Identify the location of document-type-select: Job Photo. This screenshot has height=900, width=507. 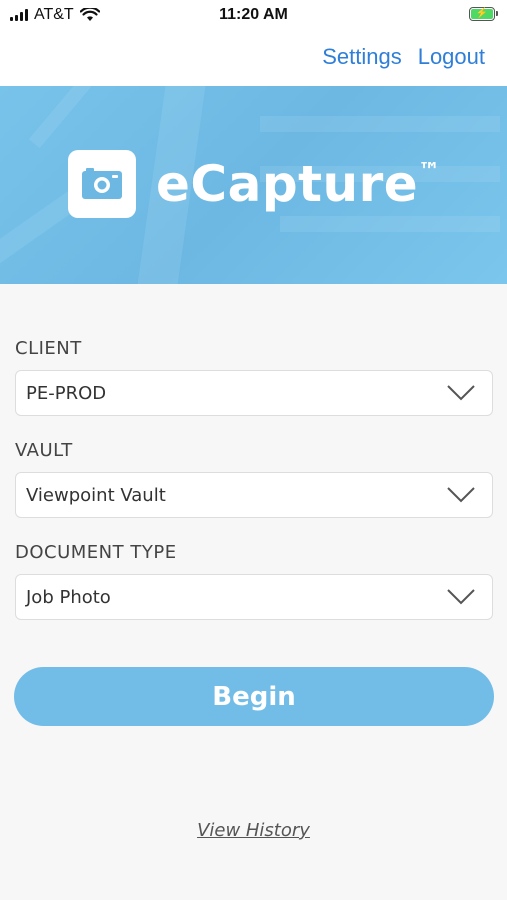
(254, 597).